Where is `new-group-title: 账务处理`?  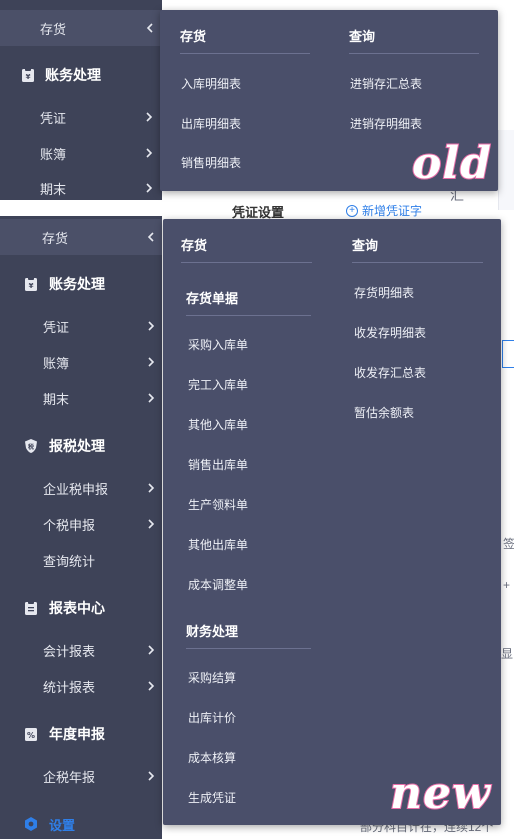
new-group-title: 账务处理 is located at coordinates (77, 285).